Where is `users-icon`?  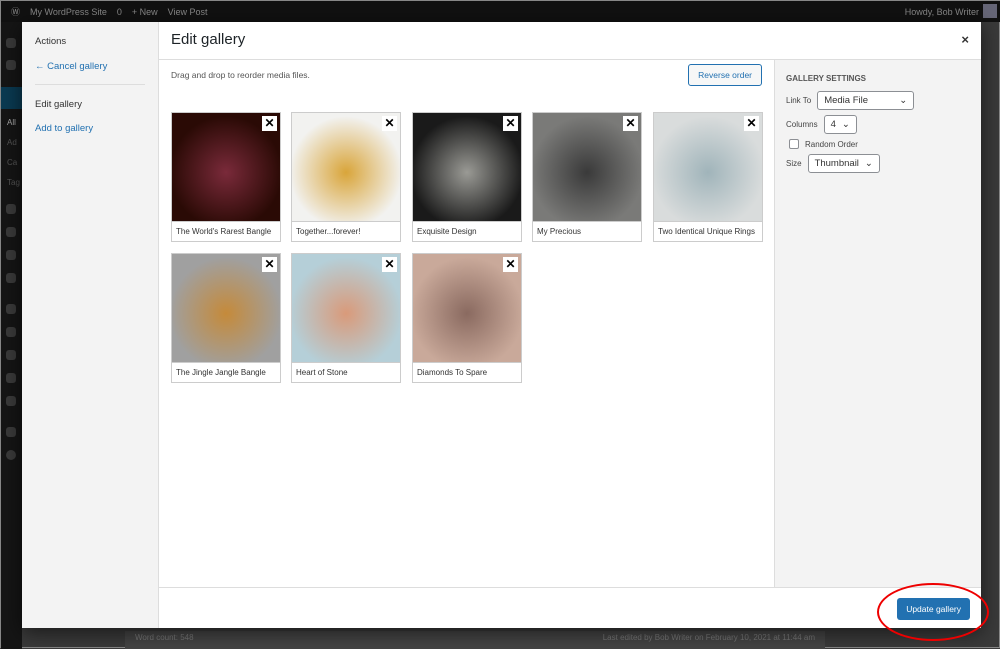
users-icon is located at coordinates (11, 355).